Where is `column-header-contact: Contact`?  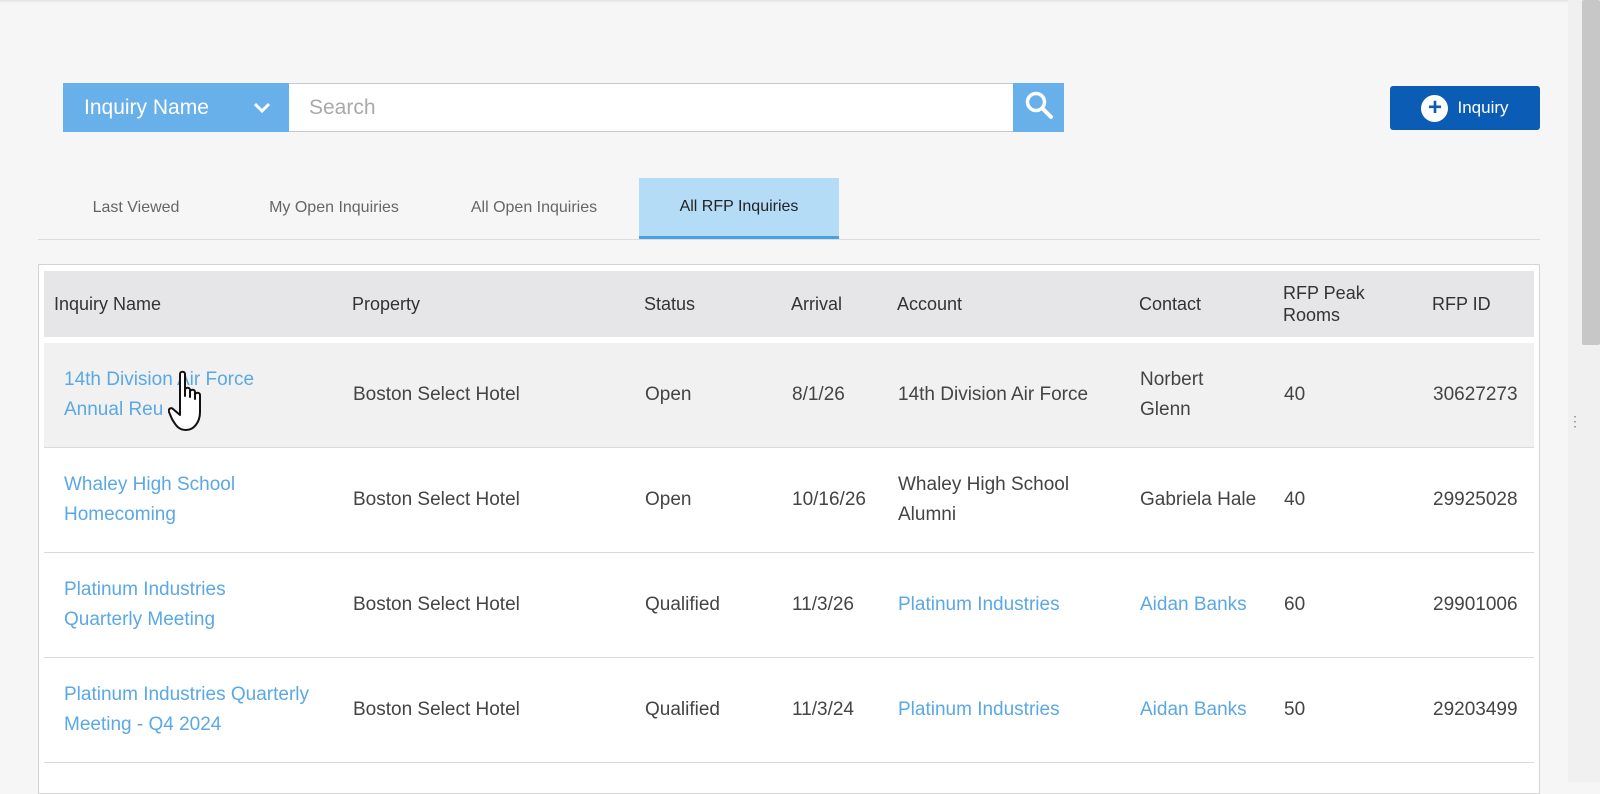
column-header-contact: Contact is located at coordinates (1170, 304).